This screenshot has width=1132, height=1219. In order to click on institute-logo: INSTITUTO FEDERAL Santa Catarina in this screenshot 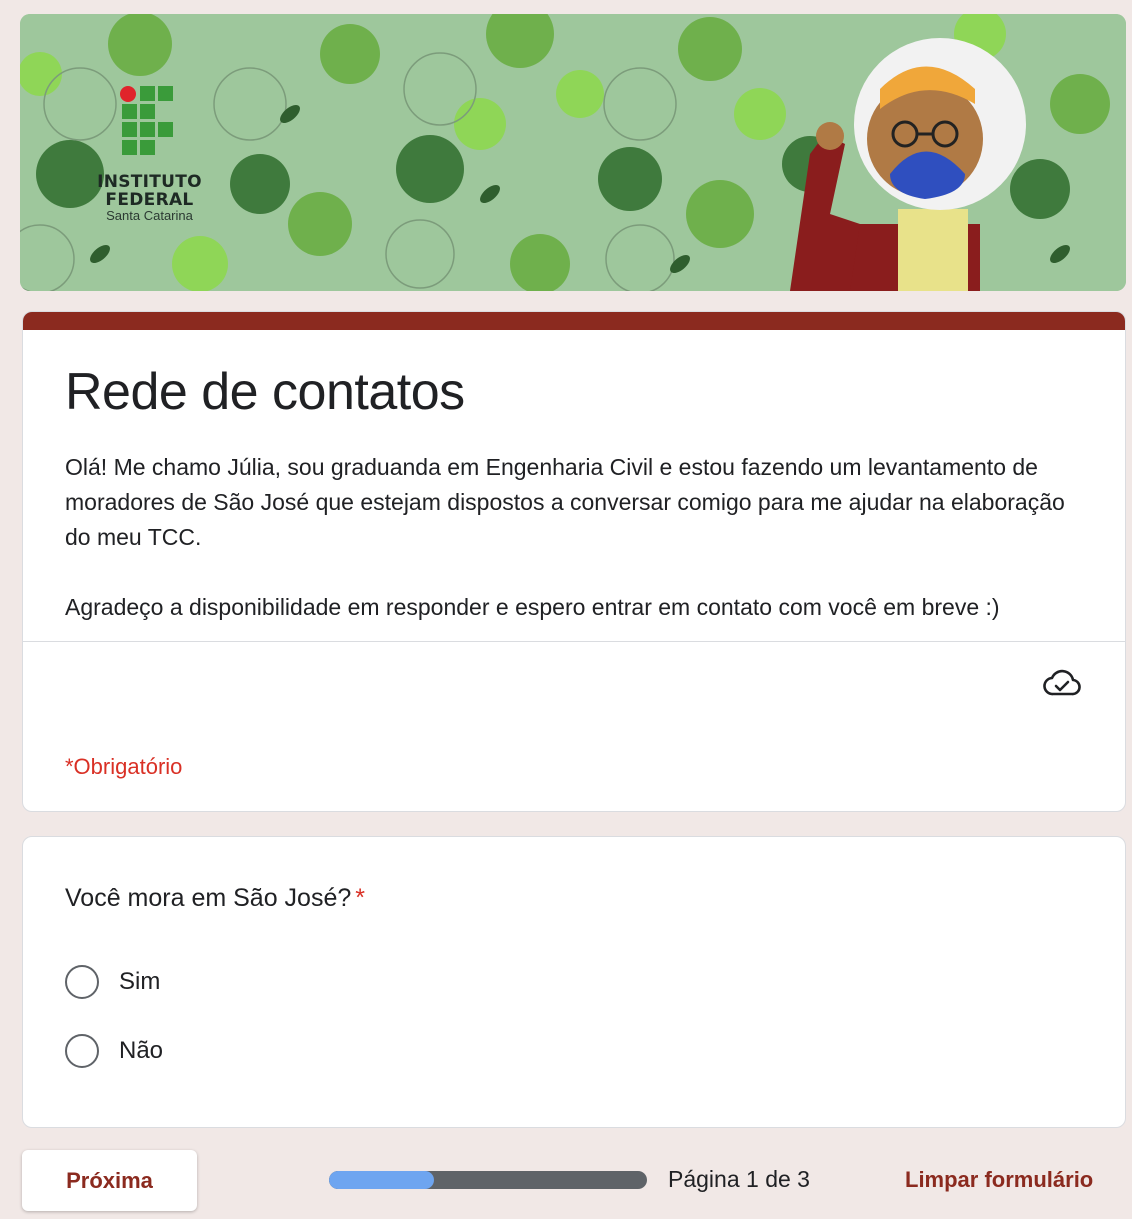, I will do `click(162, 157)`.